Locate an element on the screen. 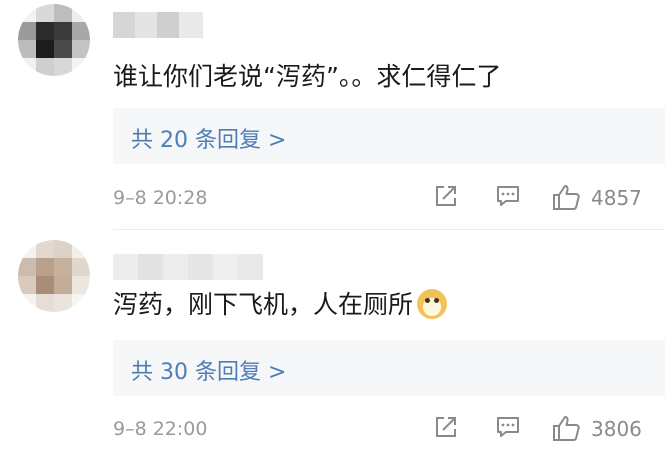 This screenshot has width=665, height=461. like-count: 3806 is located at coordinates (616, 429).